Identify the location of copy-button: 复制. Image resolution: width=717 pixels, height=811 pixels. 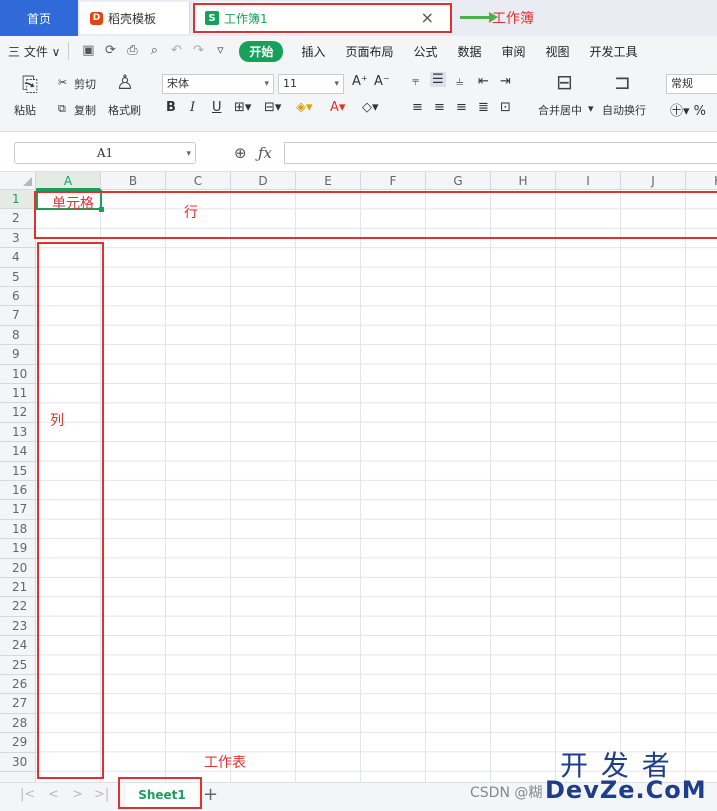
(85, 110).